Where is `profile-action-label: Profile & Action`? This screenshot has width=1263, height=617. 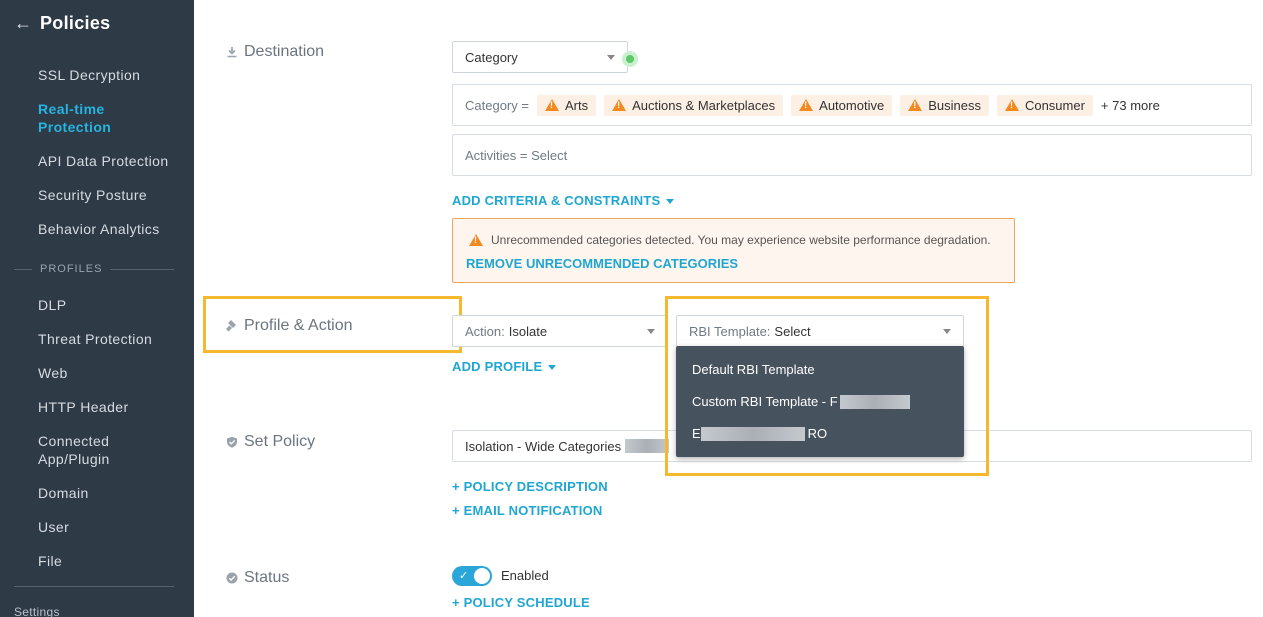 profile-action-label: Profile & Action is located at coordinates (289, 326).